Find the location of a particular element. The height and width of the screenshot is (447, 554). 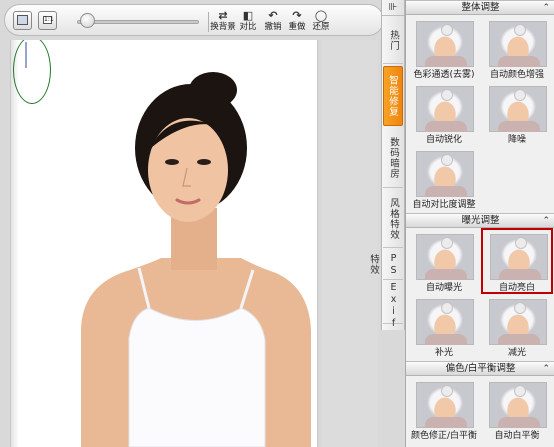

effect-label: 降噪 is located at coordinates (516, 140).